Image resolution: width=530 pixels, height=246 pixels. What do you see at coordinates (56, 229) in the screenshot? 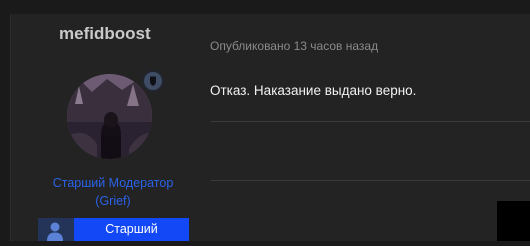
I see `user-icon` at bounding box center [56, 229].